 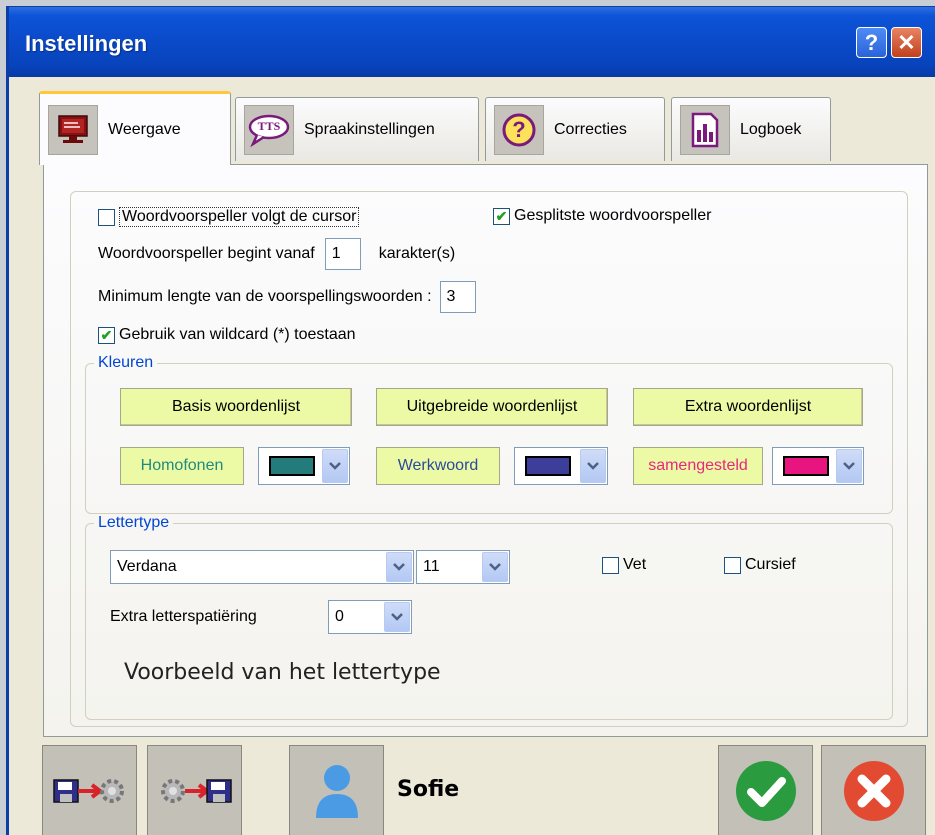 I want to click on compound-color-swatch, so click(x=806, y=466).